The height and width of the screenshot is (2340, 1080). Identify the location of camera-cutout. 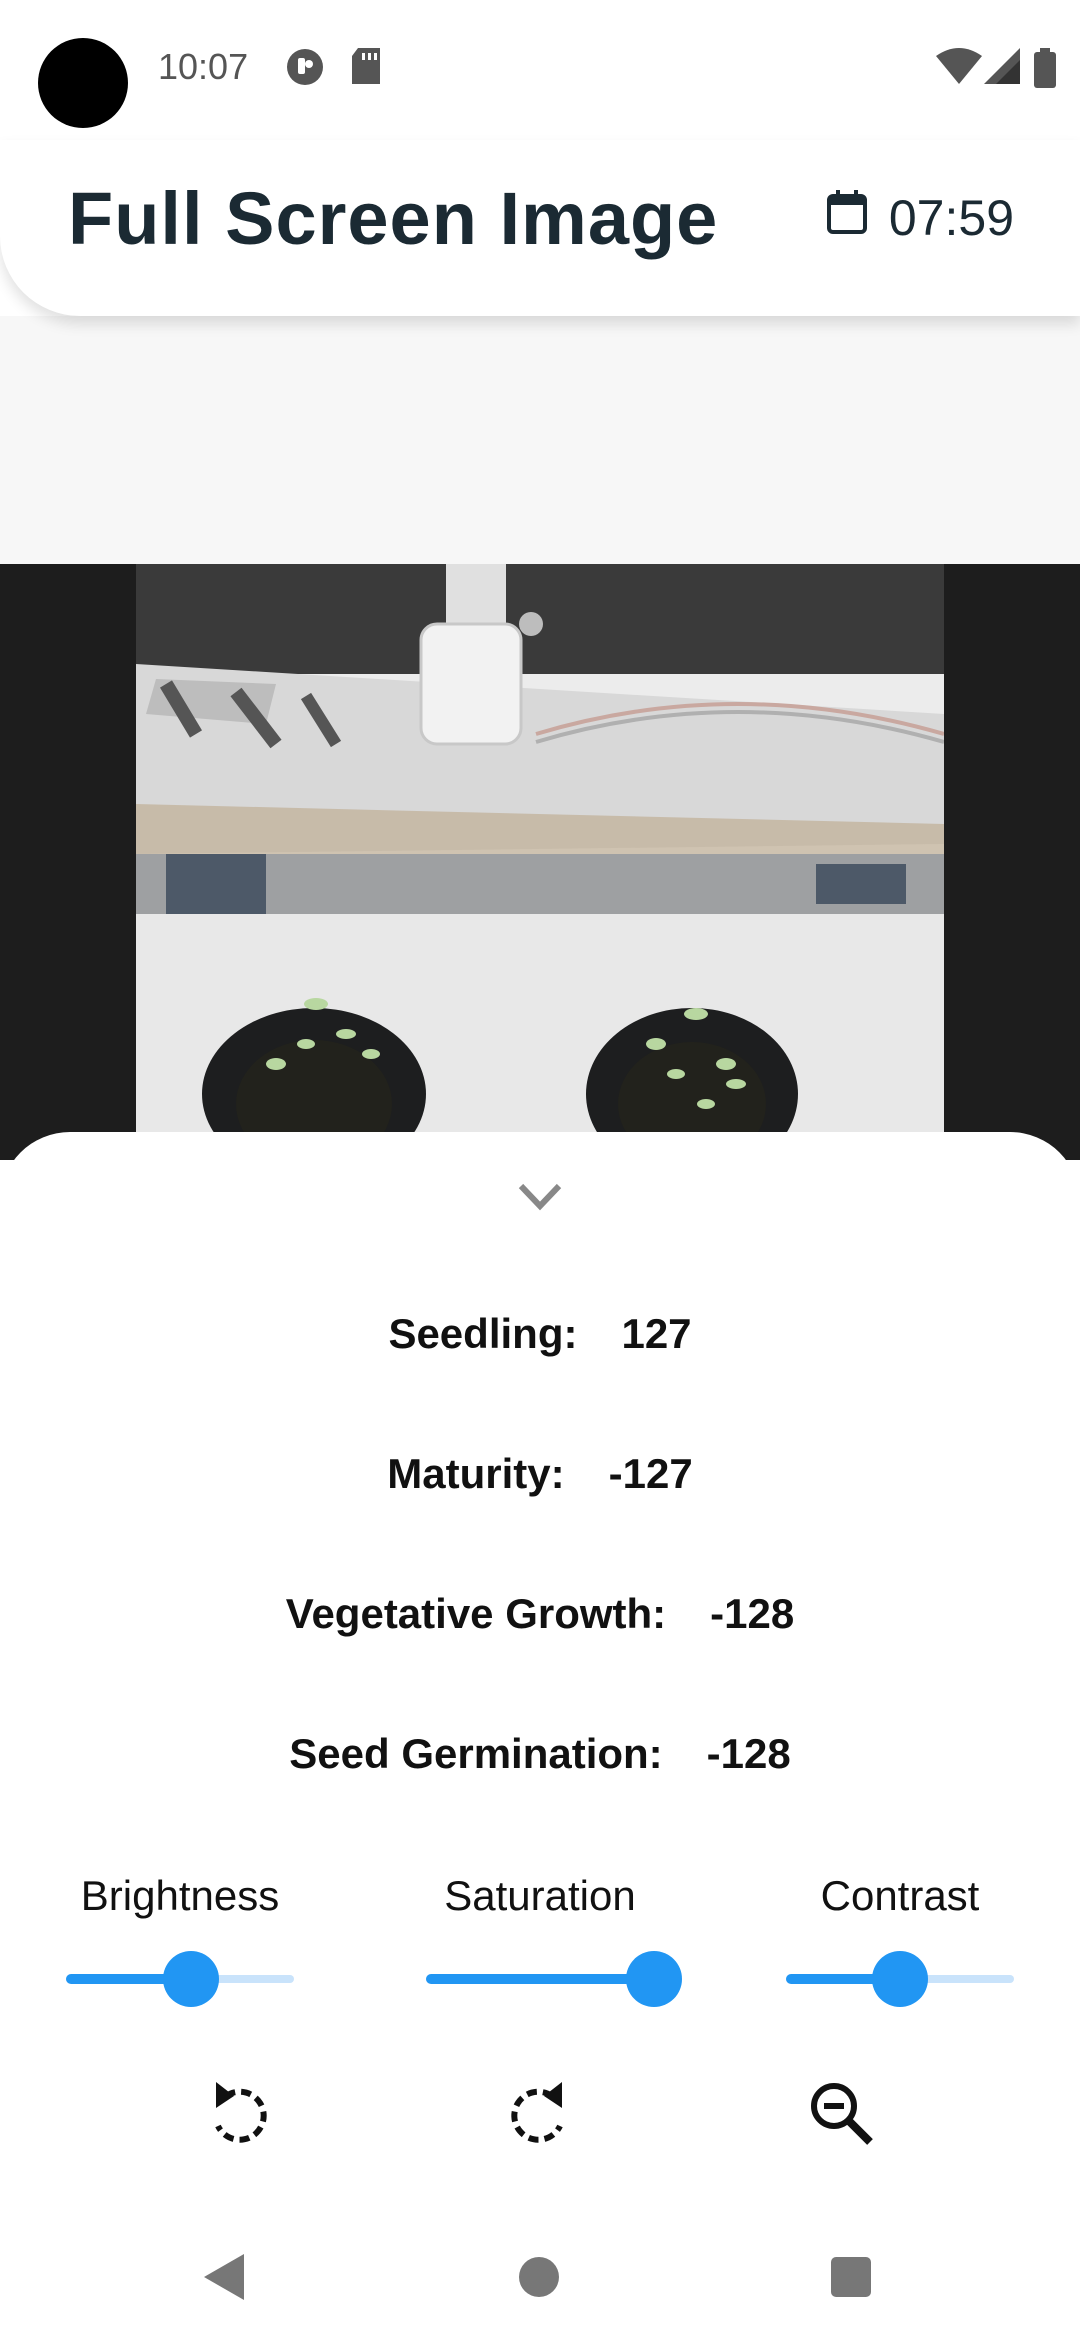
(83, 83).